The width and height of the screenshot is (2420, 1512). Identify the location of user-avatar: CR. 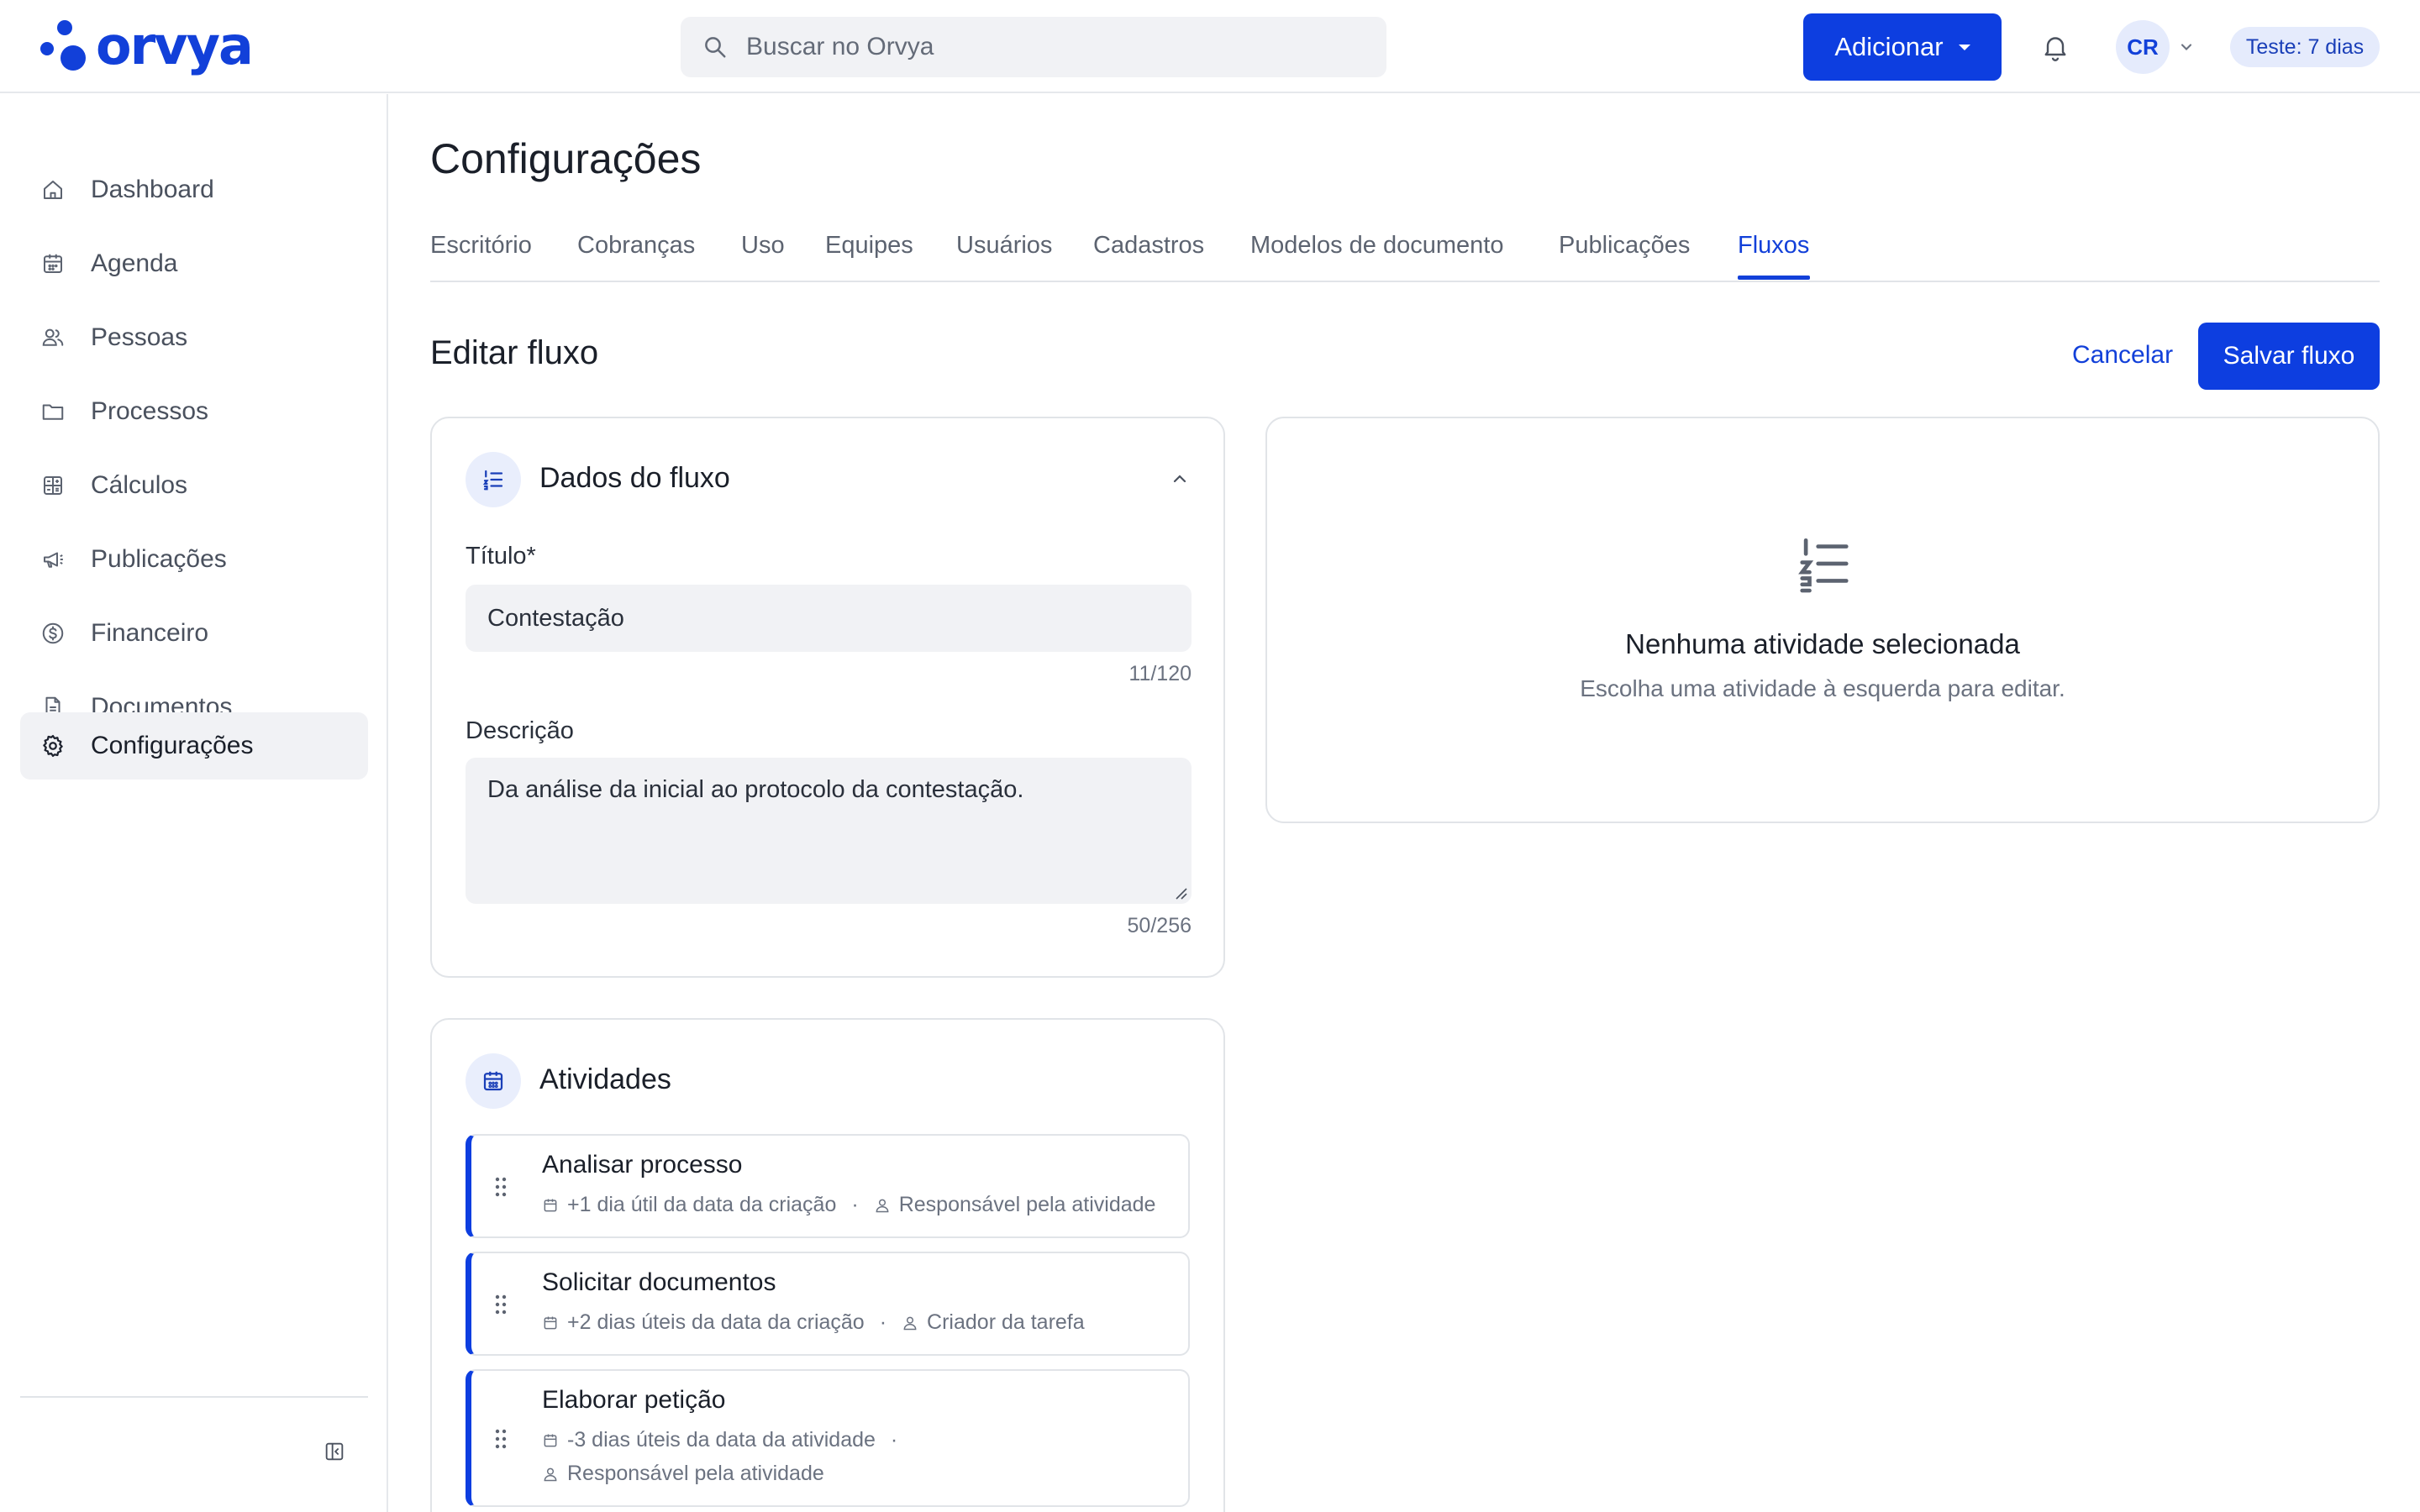
(2143, 47).